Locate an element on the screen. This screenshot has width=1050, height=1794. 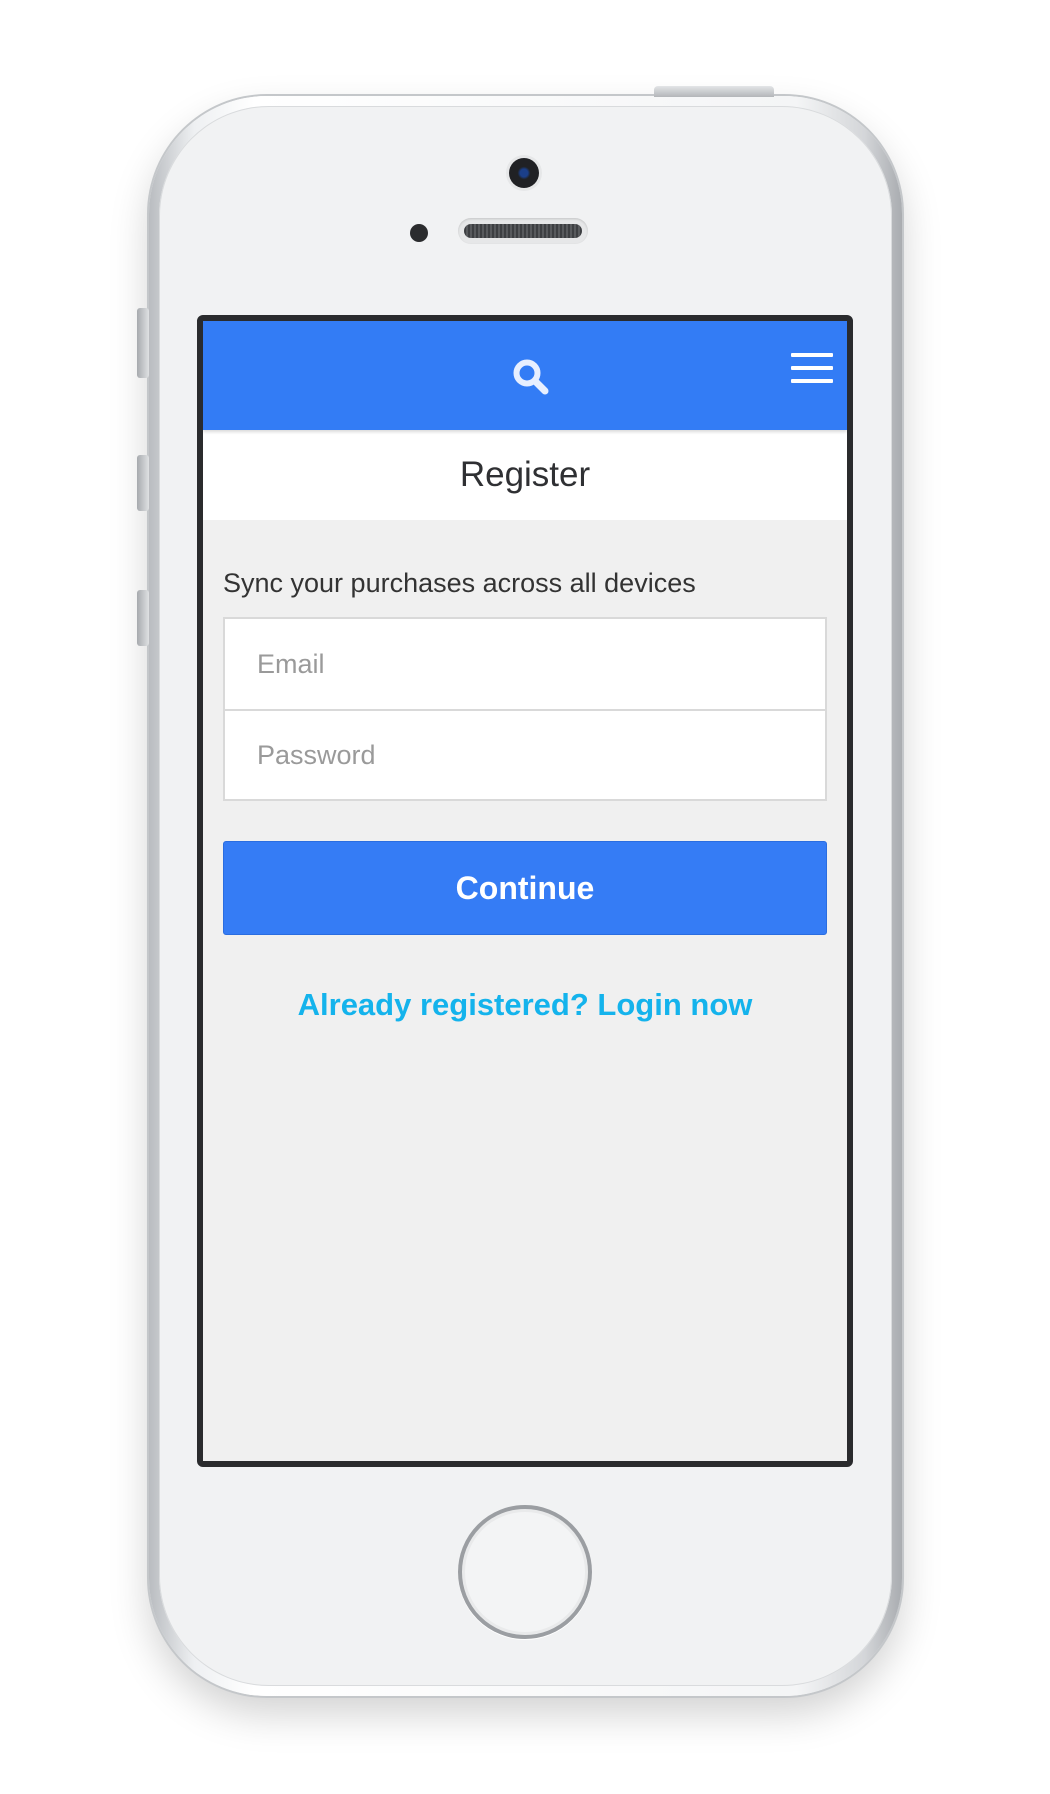
login-link: Already registered? Login now is located at coordinates (525, 1005).